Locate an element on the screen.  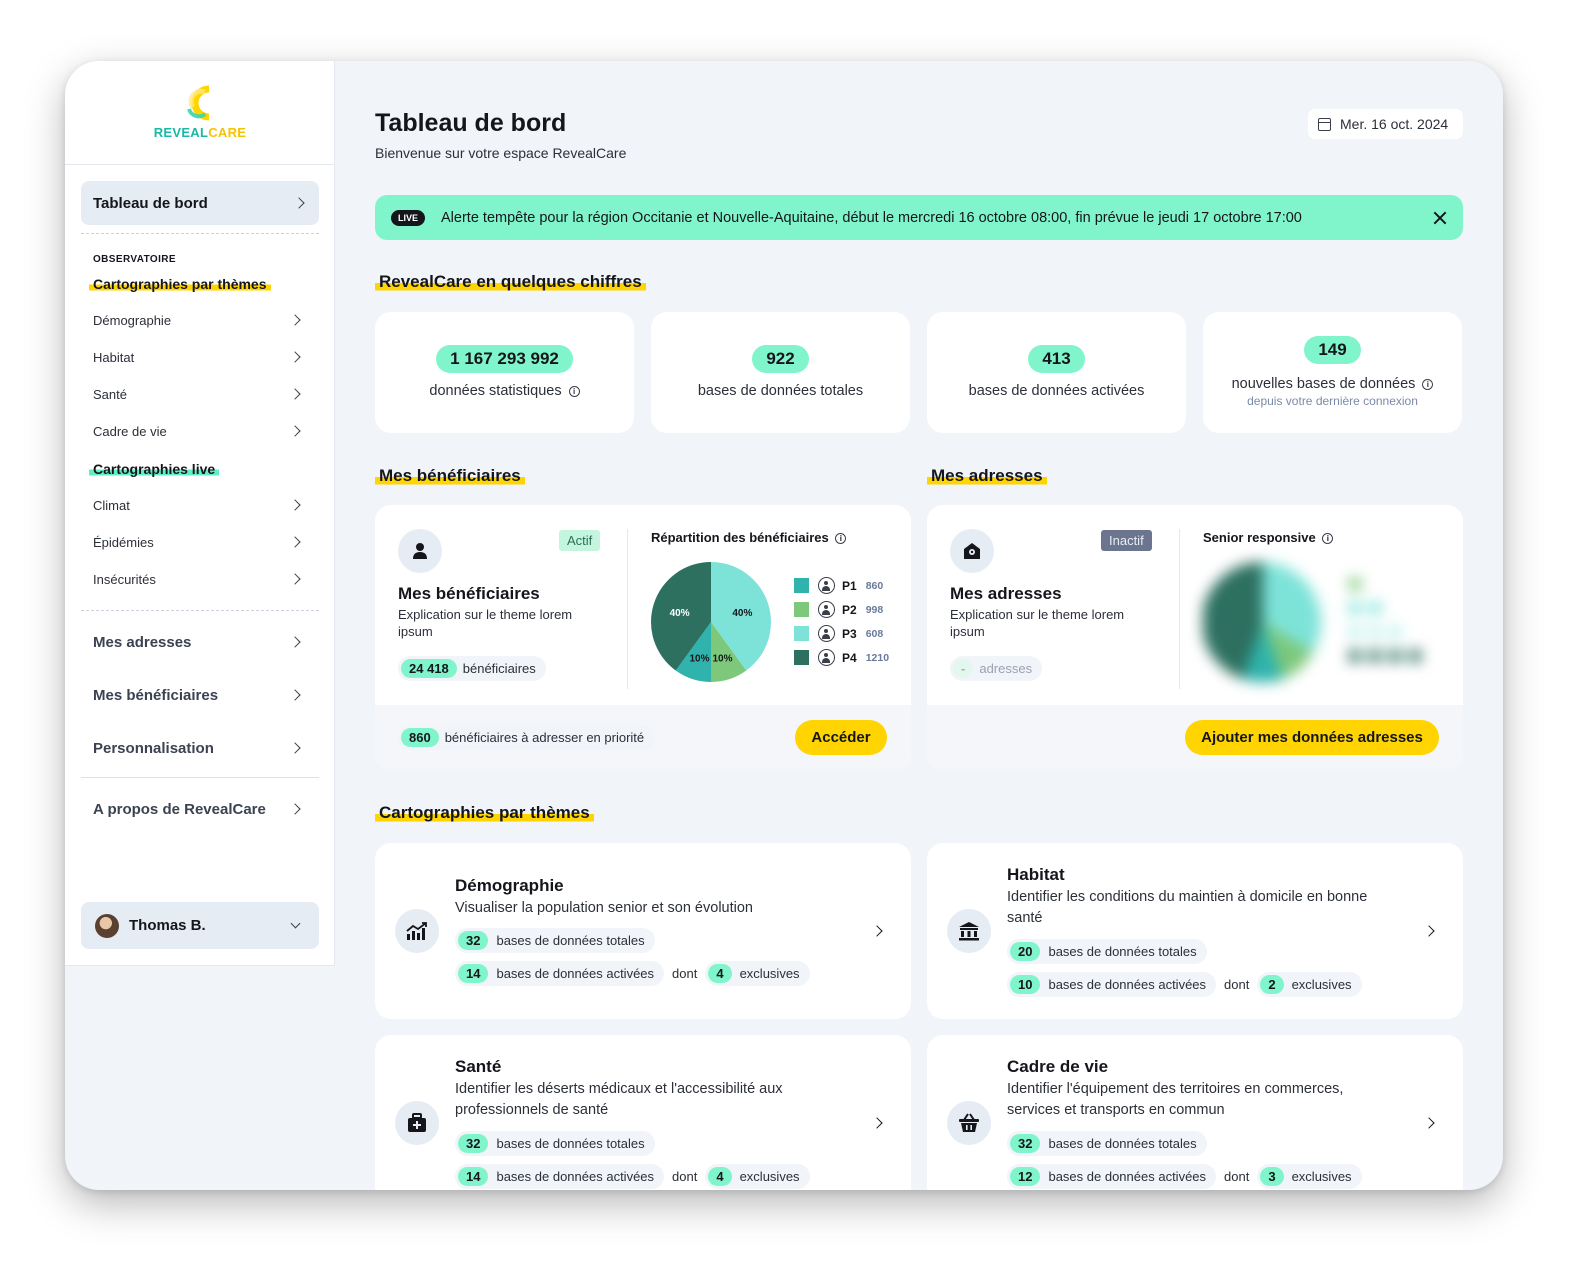
theme-total-row: 20 bases de données totales is located at coordinates (1107, 951).